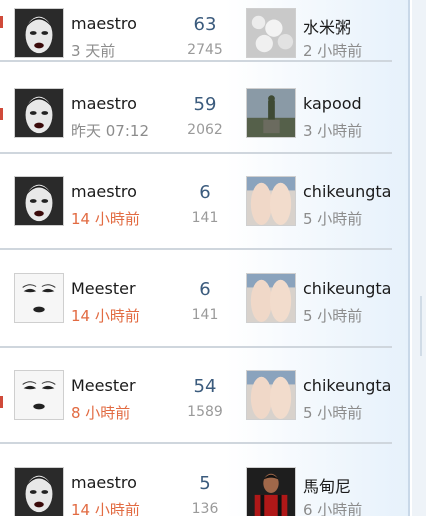 Image resolution: width=426 pixels, height=516 pixels. What do you see at coordinates (409, 258) in the screenshot?
I see `panel-border` at bounding box center [409, 258].